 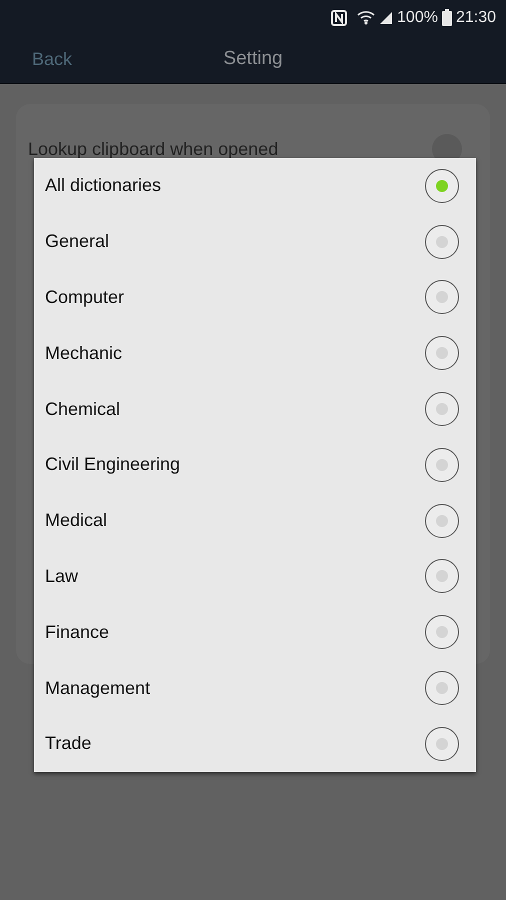 I want to click on screen-title: Setting, so click(x=253, y=58).